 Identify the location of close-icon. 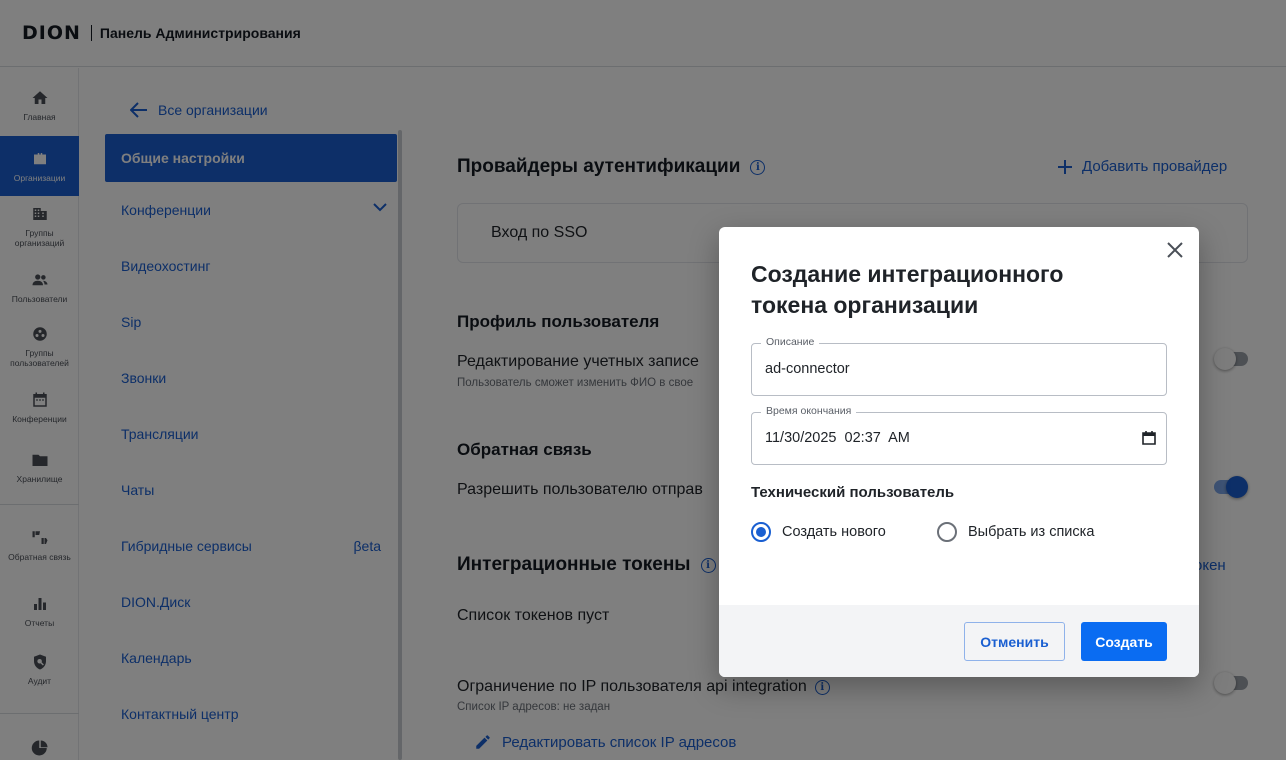
(1175, 250).